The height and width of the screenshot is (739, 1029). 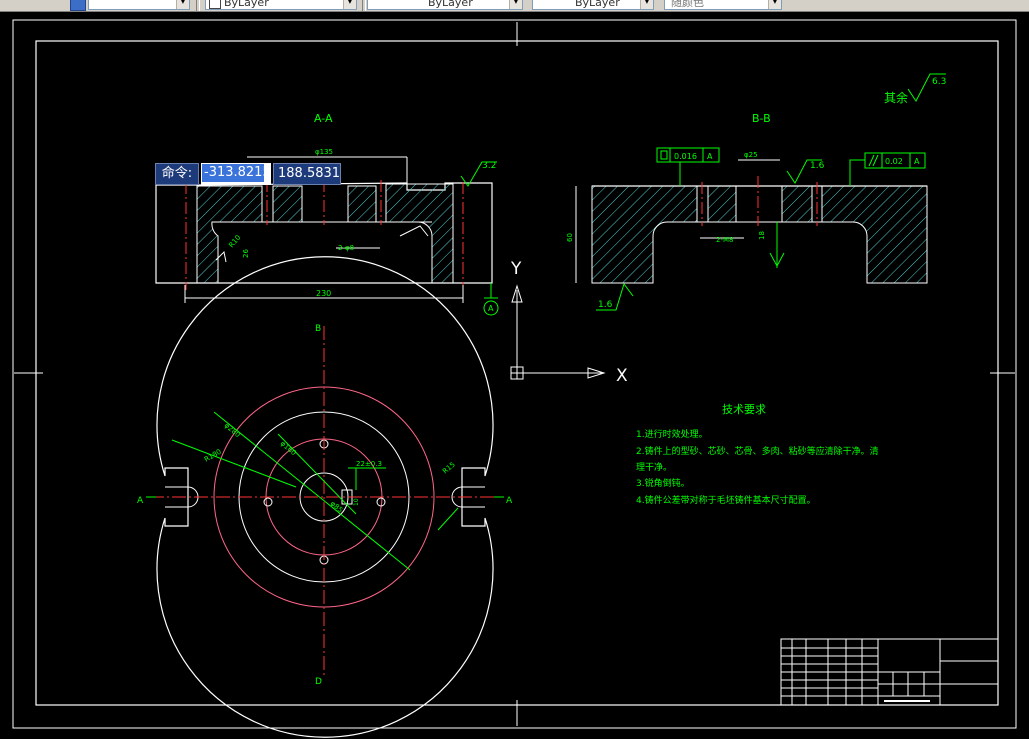 I want to click on dim-bb-holes: 2-M8, so click(x=724, y=240).